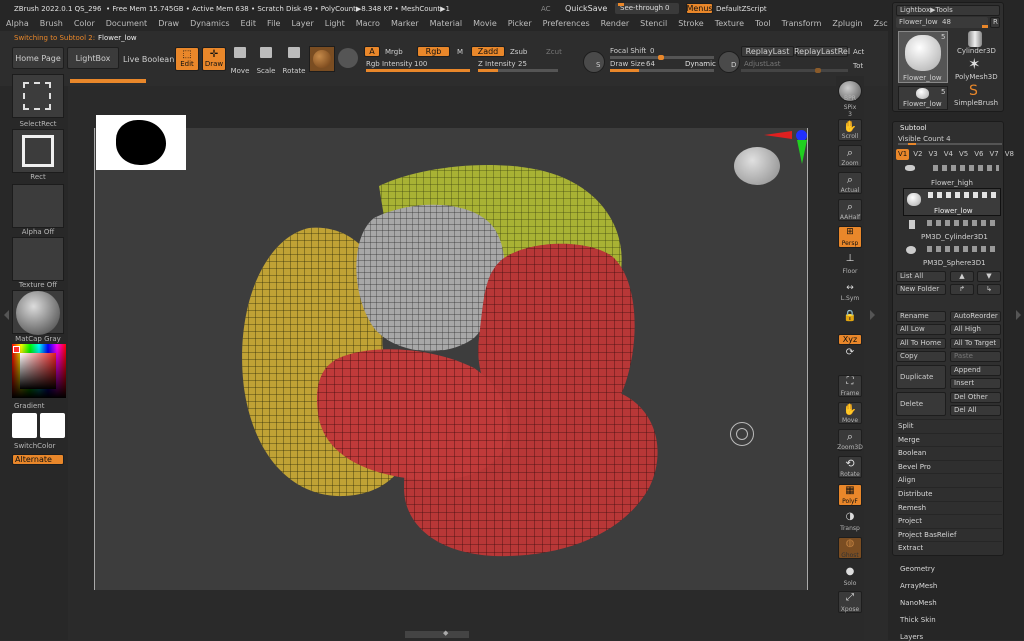  What do you see at coordinates (801, 24) in the screenshot?
I see `menu-item: Transform` at bounding box center [801, 24].